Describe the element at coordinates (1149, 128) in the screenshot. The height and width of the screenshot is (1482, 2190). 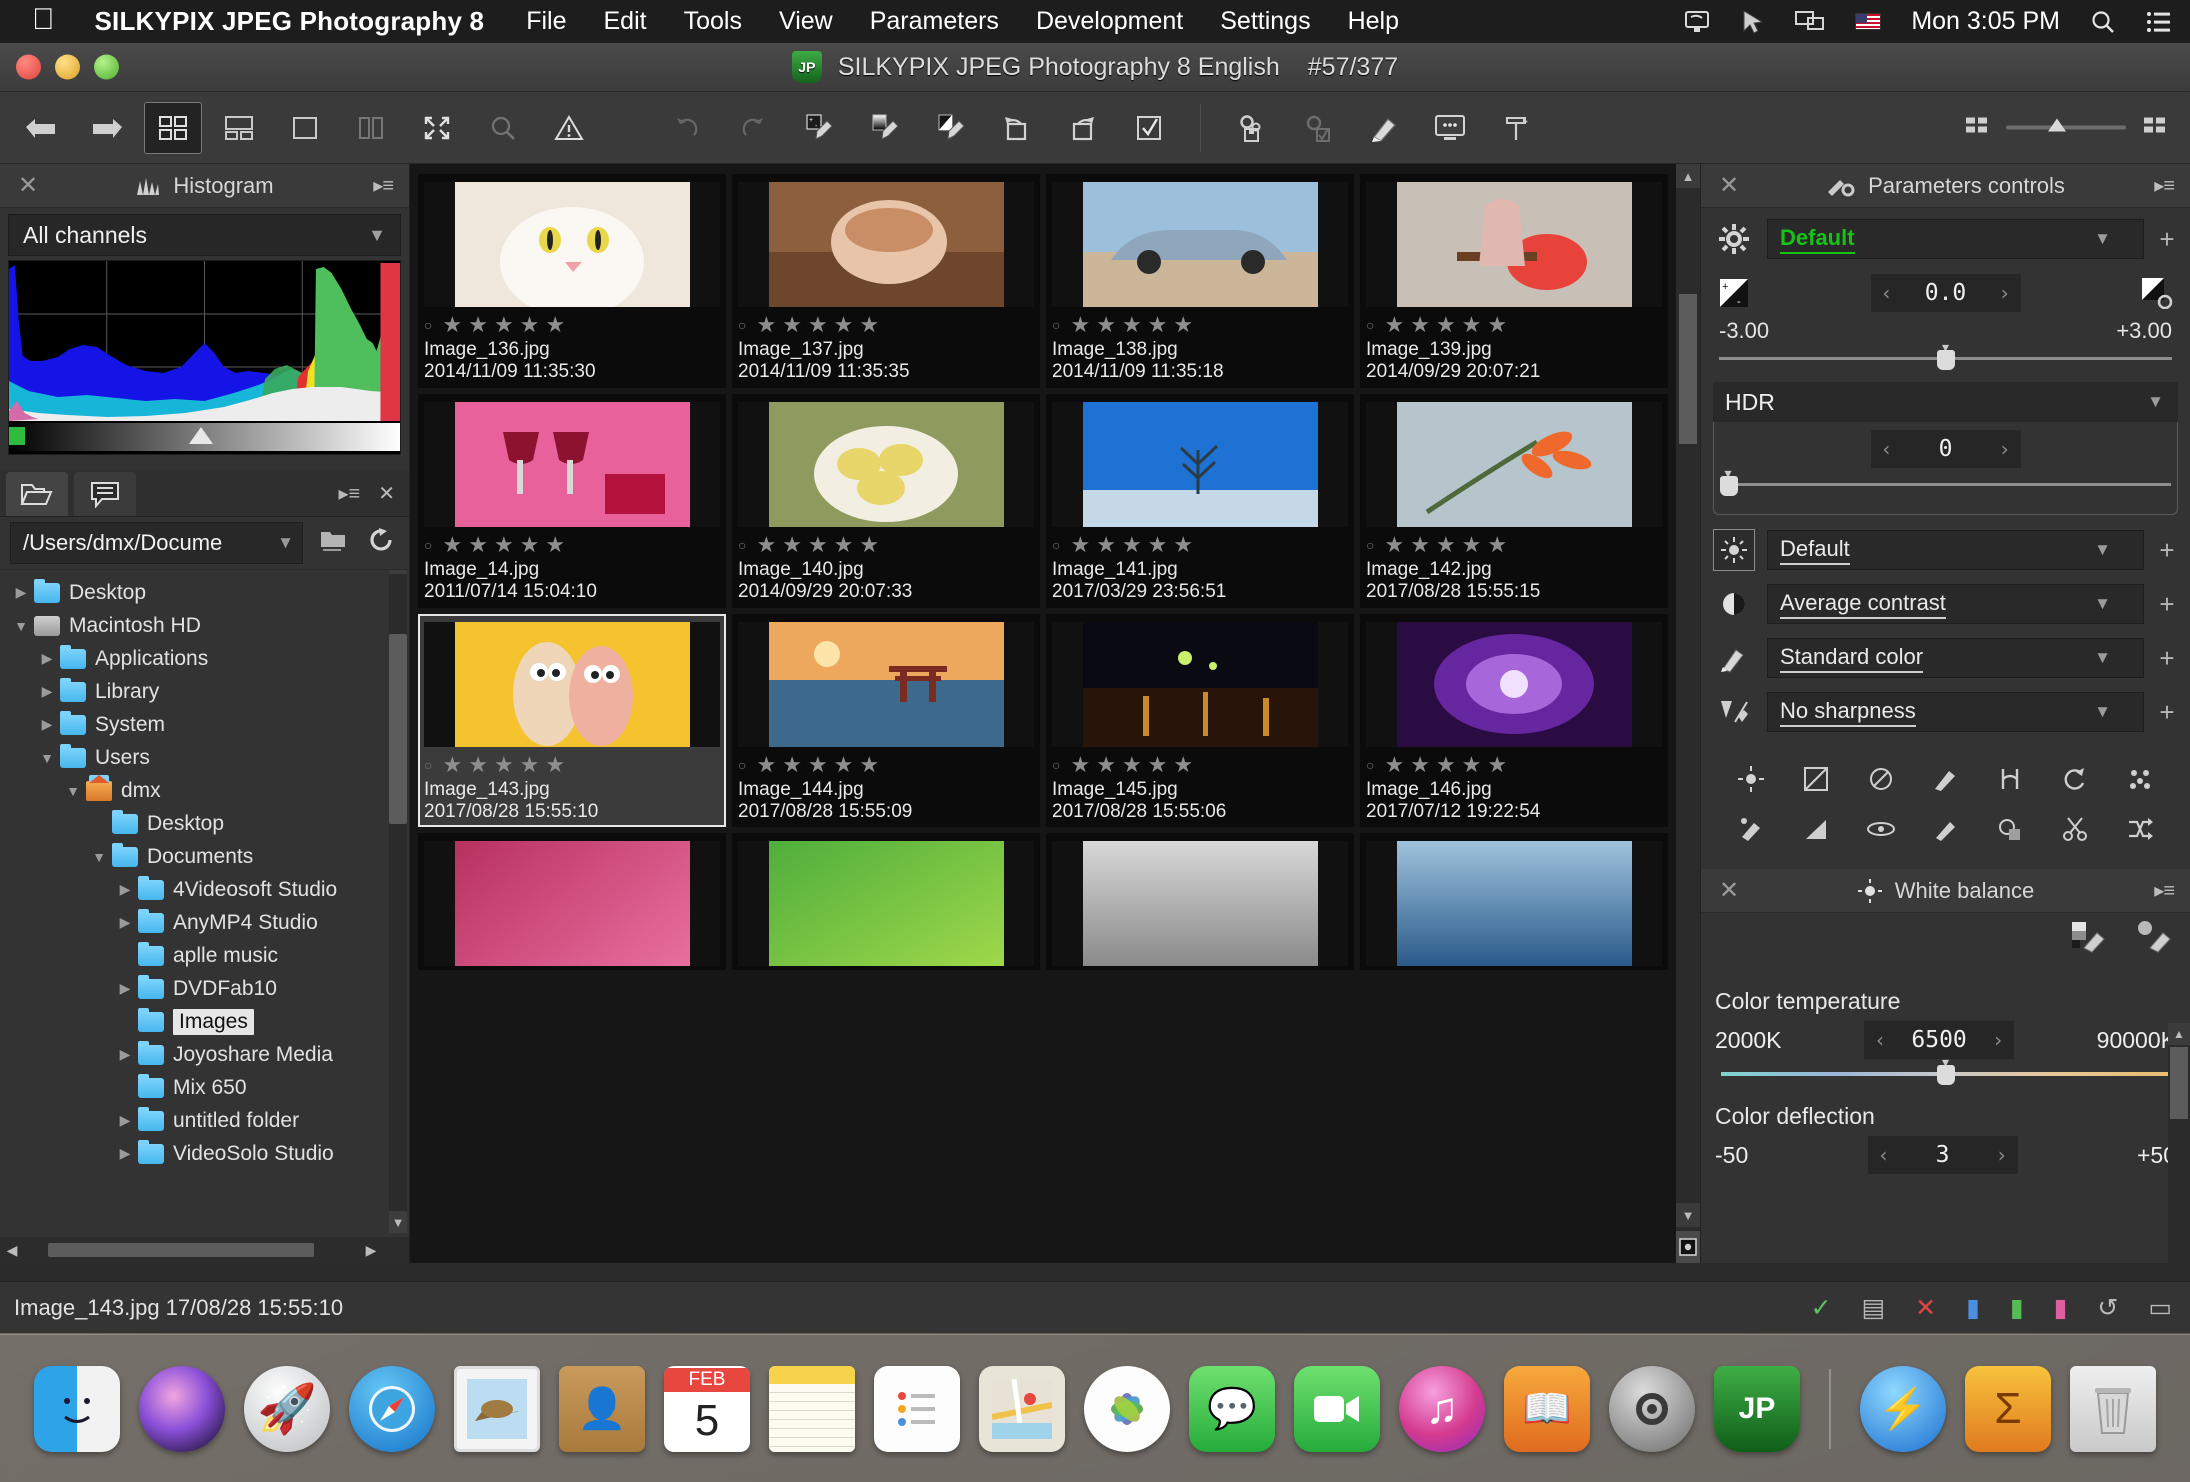
I see `checkmark-box-icon` at that location.